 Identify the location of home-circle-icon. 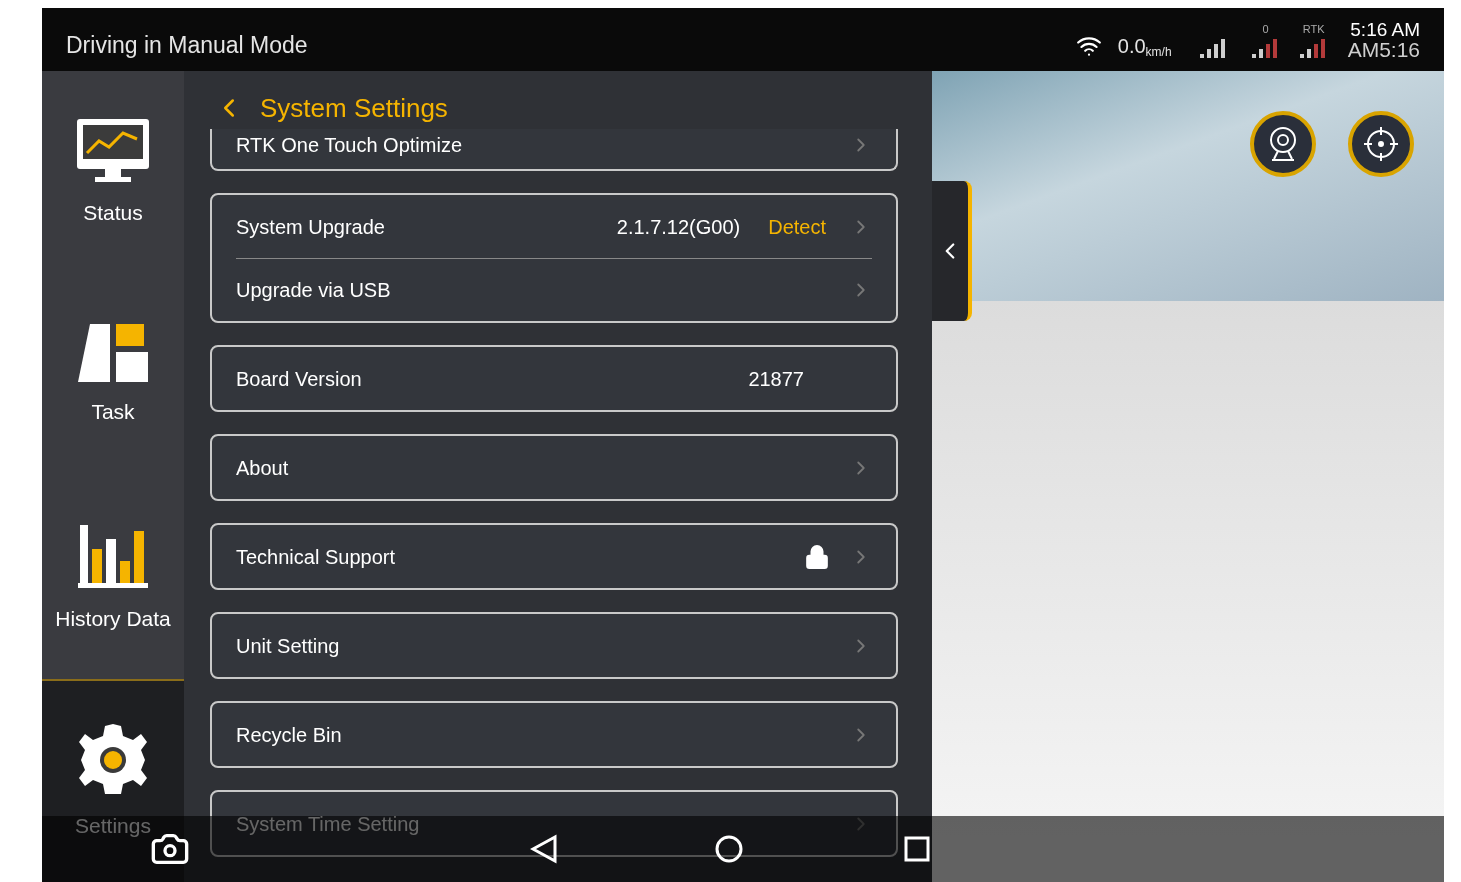
(729, 849).